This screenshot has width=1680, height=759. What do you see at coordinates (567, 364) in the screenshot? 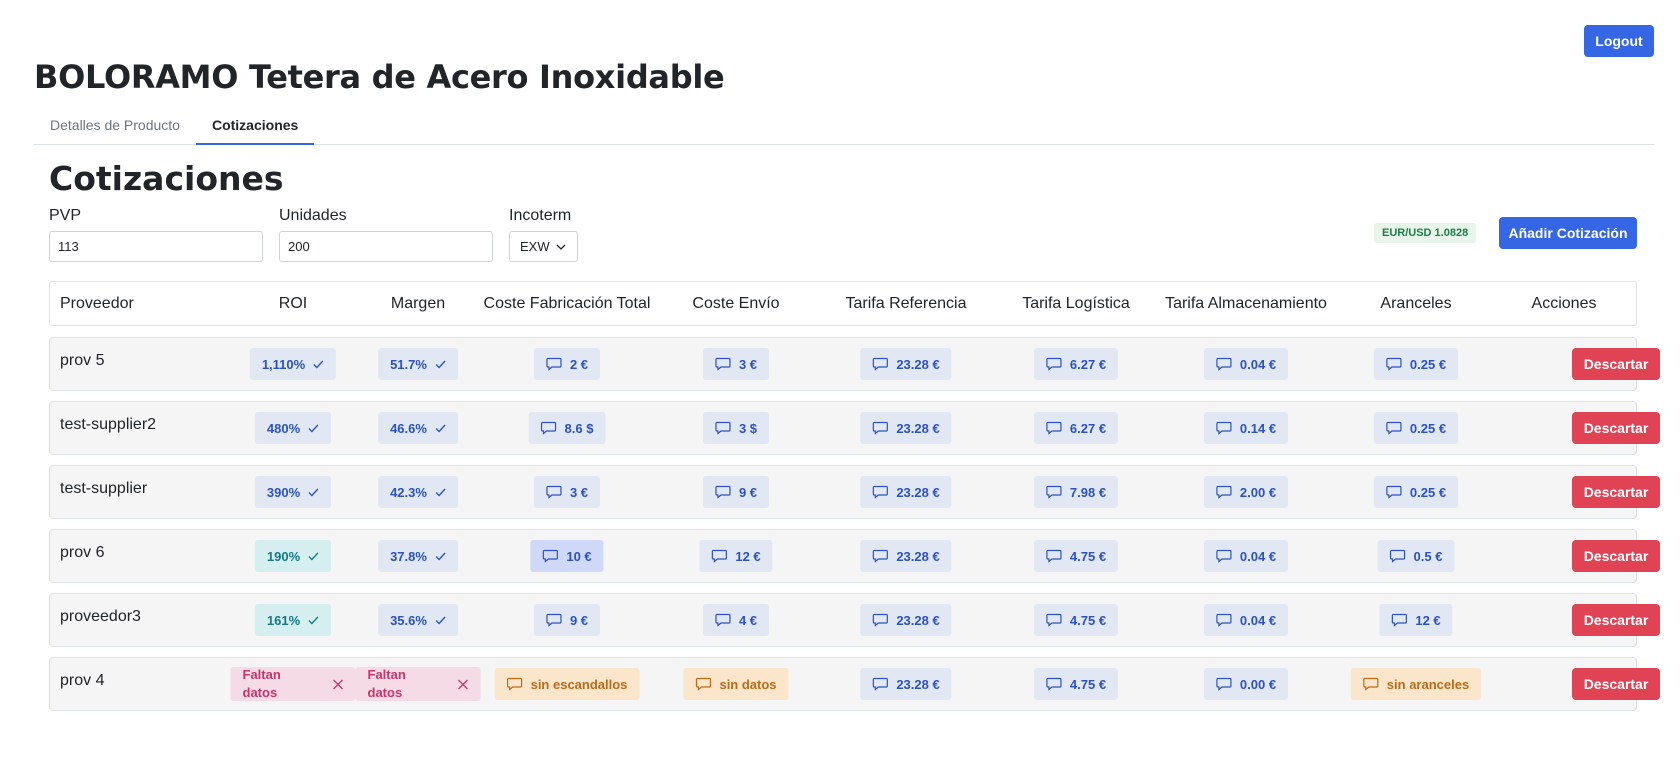
I see `fab-pill: 2 €` at bounding box center [567, 364].